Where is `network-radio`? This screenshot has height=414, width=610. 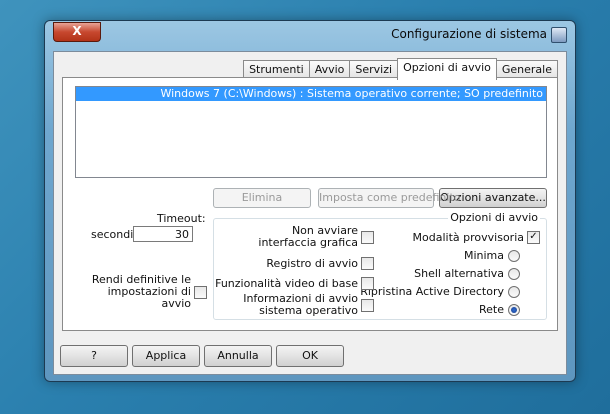
network-radio is located at coordinates (514, 309).